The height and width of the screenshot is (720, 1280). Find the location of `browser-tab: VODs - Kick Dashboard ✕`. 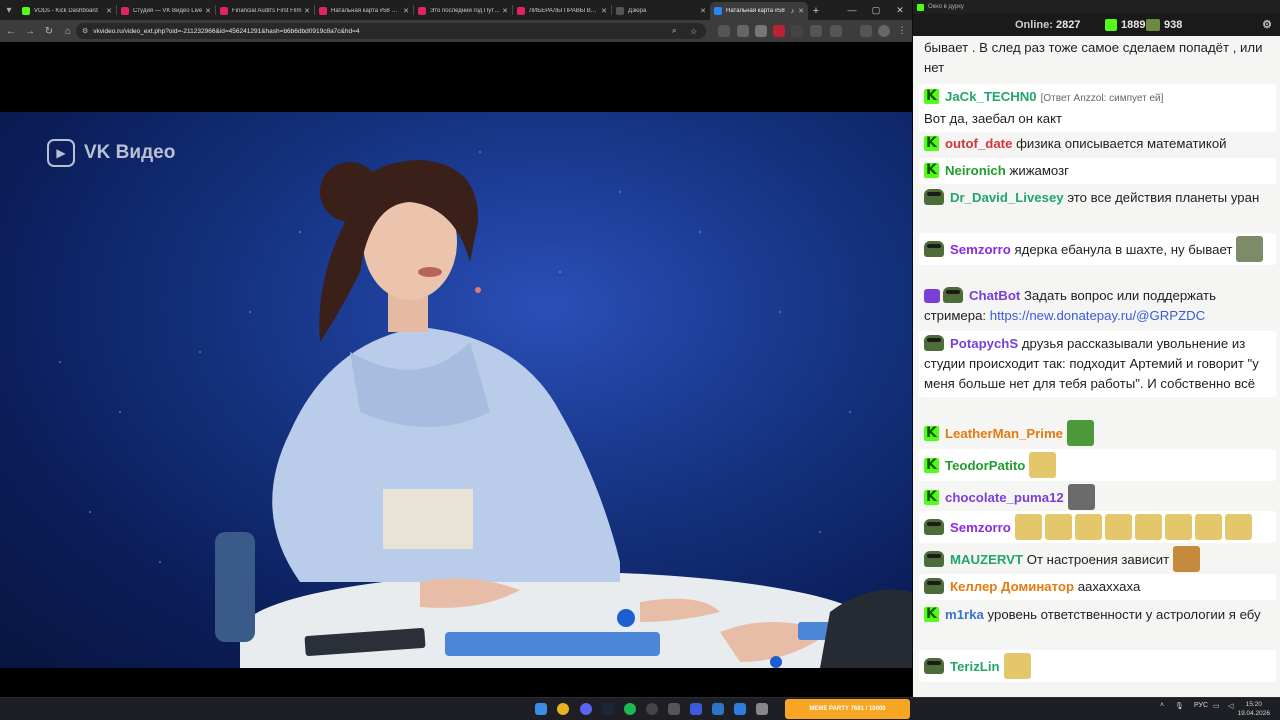

browser-tab: VODs - Kick Dashboard ✕ is located at coordinates (67, 11).